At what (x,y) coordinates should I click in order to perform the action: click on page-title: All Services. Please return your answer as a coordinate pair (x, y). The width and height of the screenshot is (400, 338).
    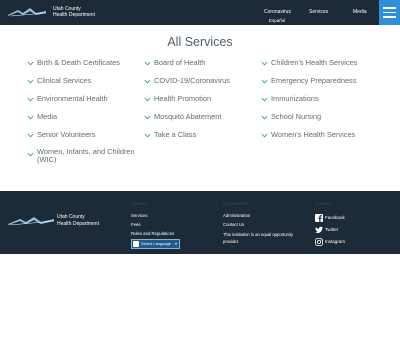
    Looking at the image, I should click on (200, 42).